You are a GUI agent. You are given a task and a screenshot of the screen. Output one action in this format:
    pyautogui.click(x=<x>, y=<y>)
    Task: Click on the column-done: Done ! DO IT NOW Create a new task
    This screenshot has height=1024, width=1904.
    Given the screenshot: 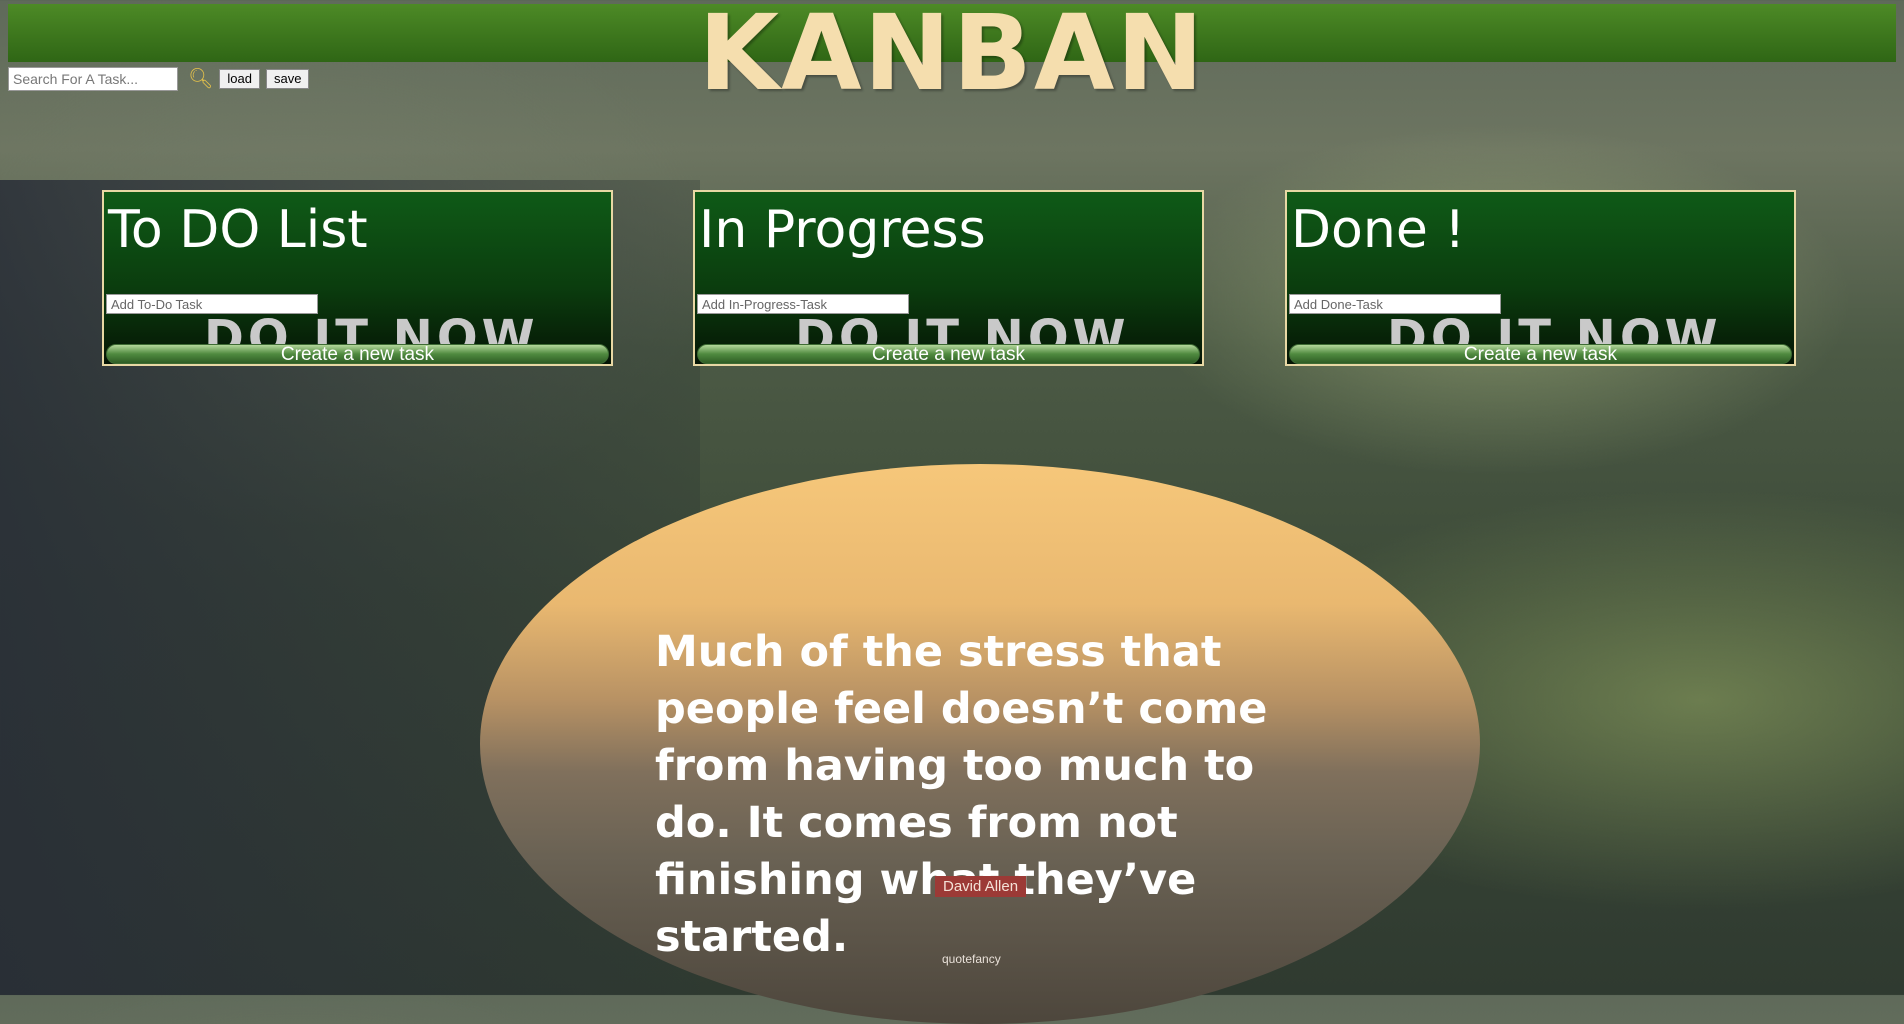 What is the action you would take?
    pyautogui.click(x=1540, y=278)
    